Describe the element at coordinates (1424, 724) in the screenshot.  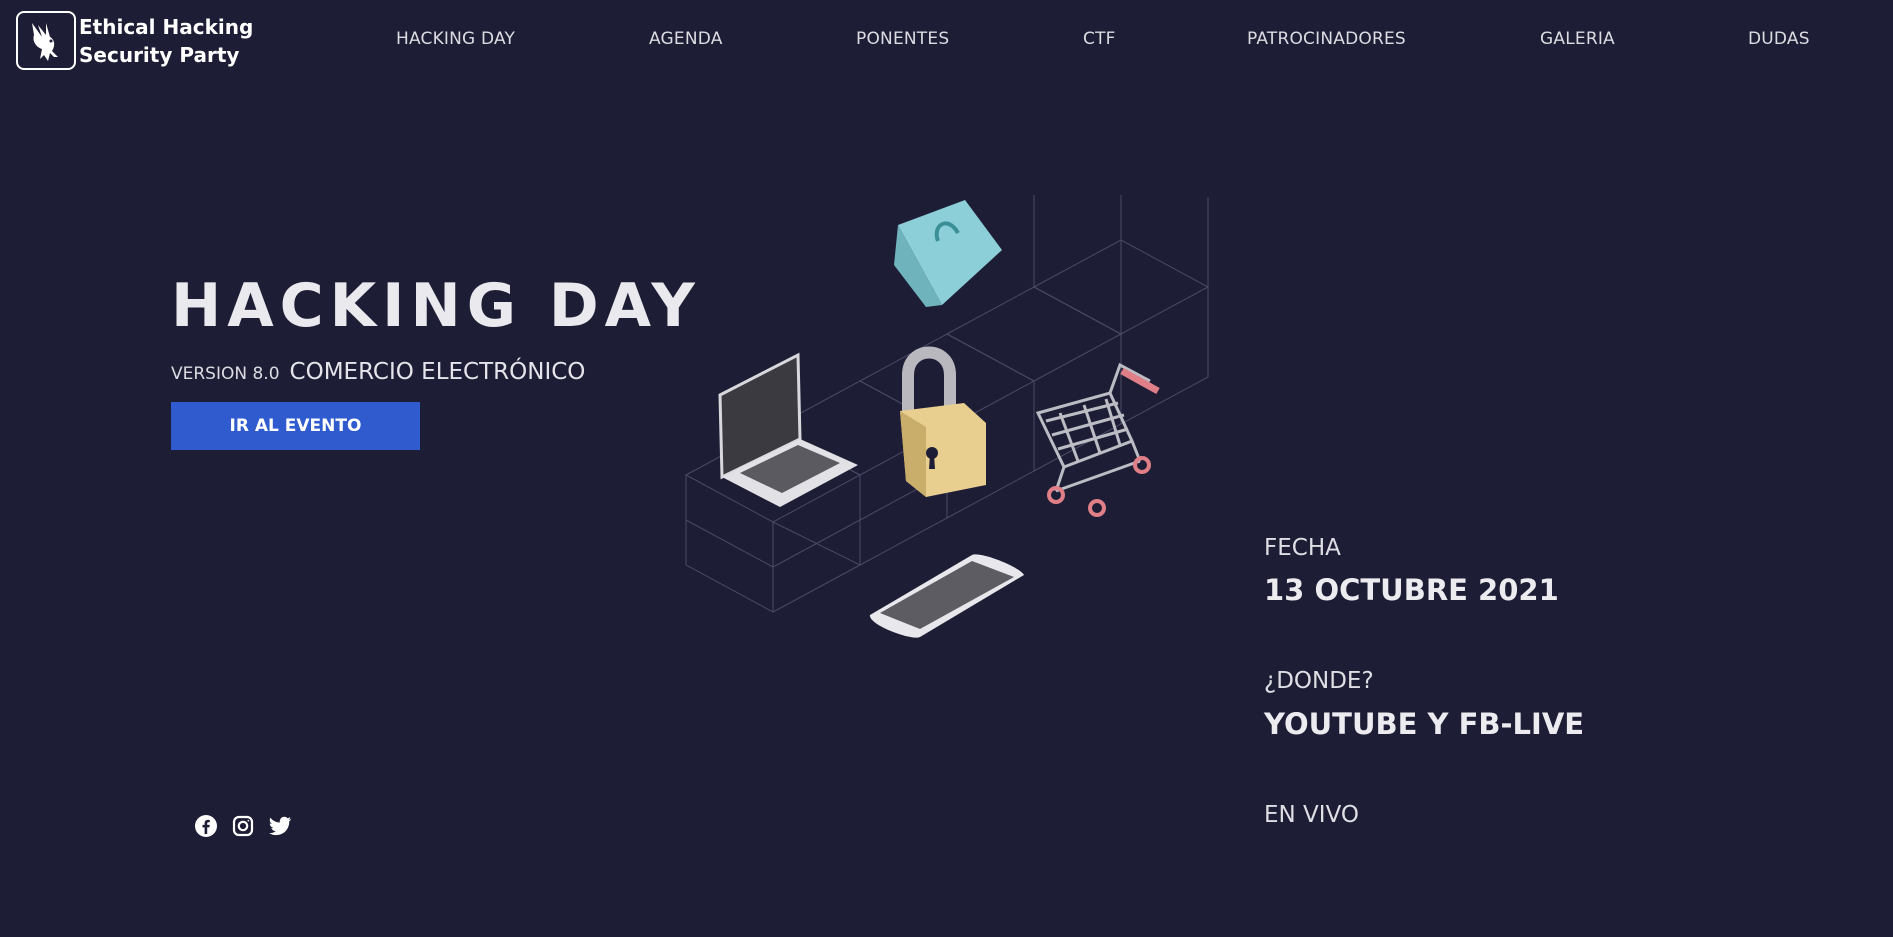
I see `where-value: YOUTUBE Y FB-LIVE` at that location.